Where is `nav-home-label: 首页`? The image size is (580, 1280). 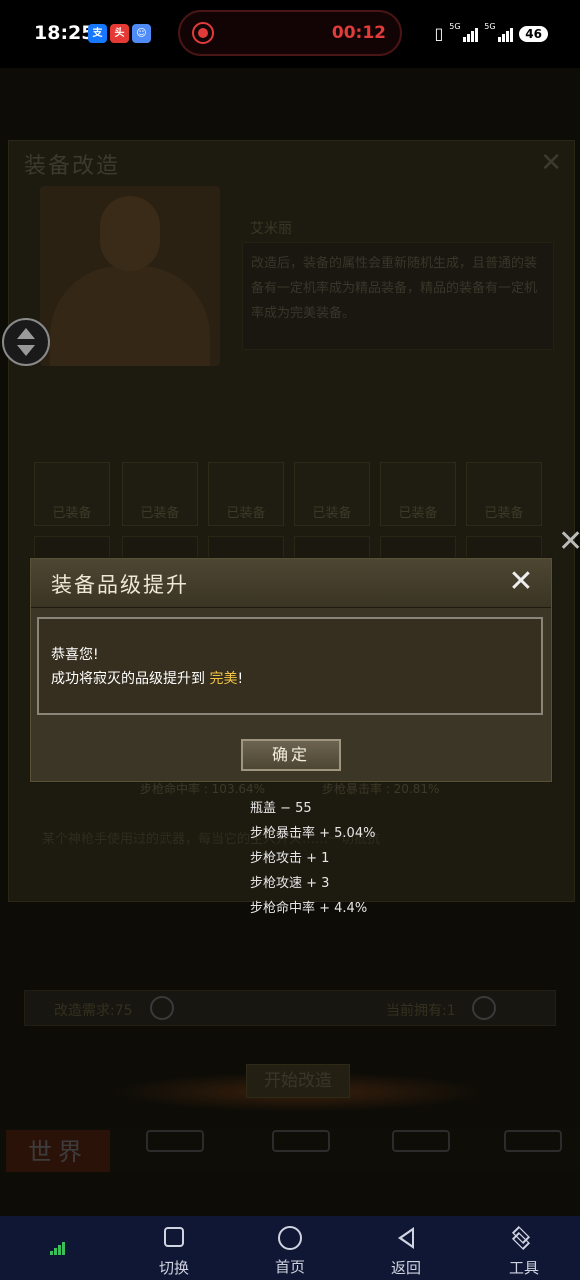 nav-home-label: 首页 is located at coordinates (289, 1267).